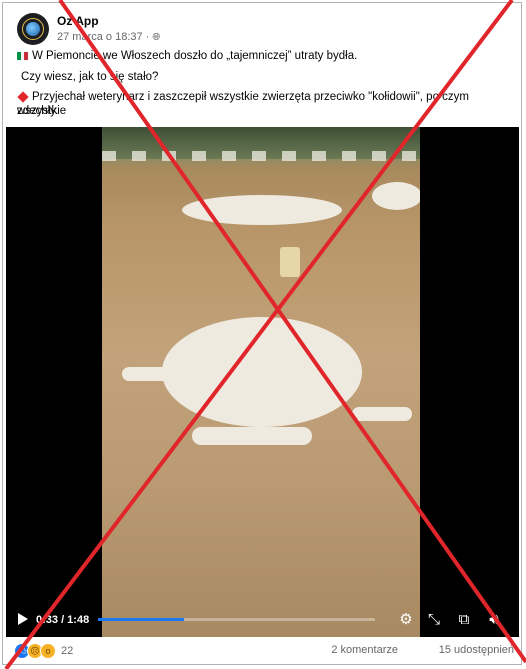 The image size is (526, 669). What do you see at coordinates (434, 620) in the screenshot?
I see `fullscreen-exit-icon: ⤡` at bounding box center [434, 620].